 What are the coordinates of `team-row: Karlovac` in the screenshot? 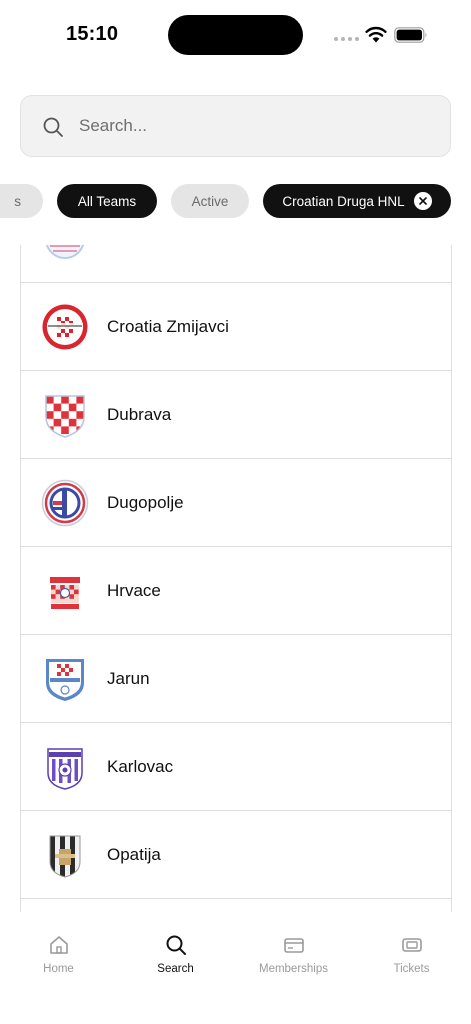 It's located at (236, 767).